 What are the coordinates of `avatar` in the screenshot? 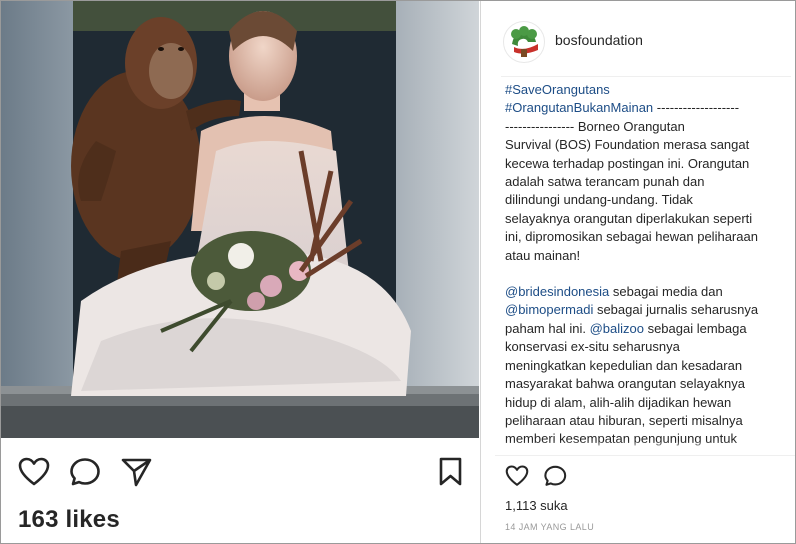 It's located at (524, 42).